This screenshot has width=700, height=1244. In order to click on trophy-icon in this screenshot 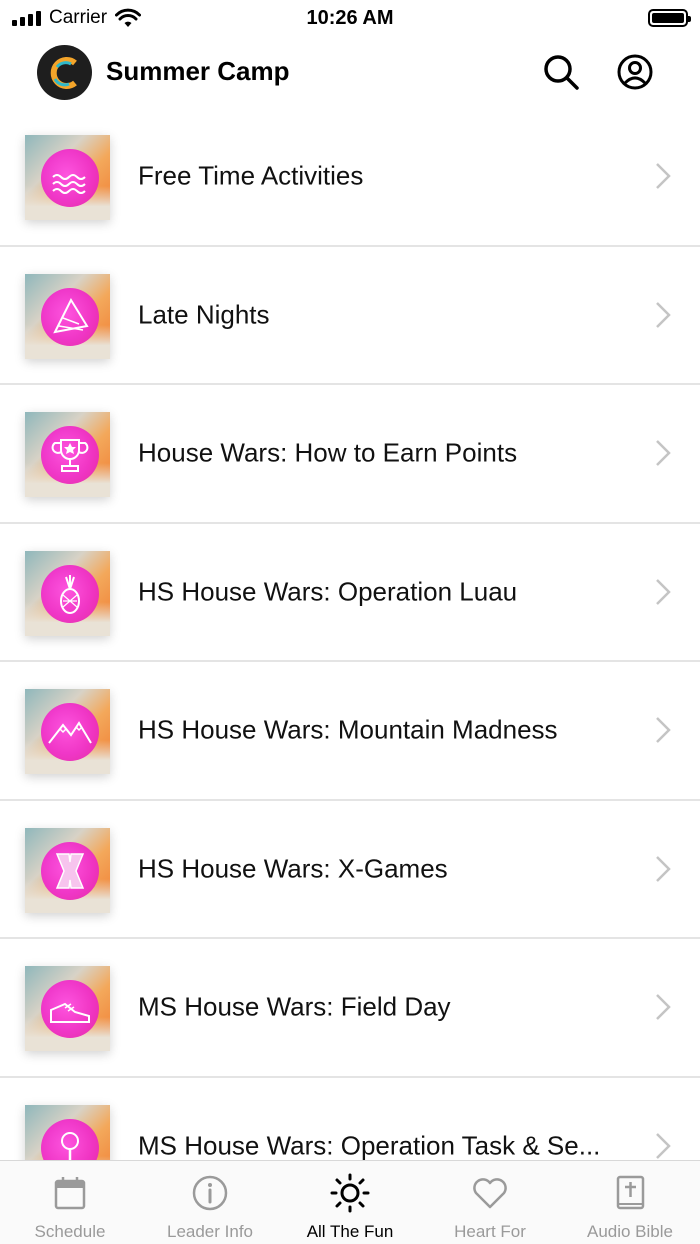, I will do `click(70, 455)`.